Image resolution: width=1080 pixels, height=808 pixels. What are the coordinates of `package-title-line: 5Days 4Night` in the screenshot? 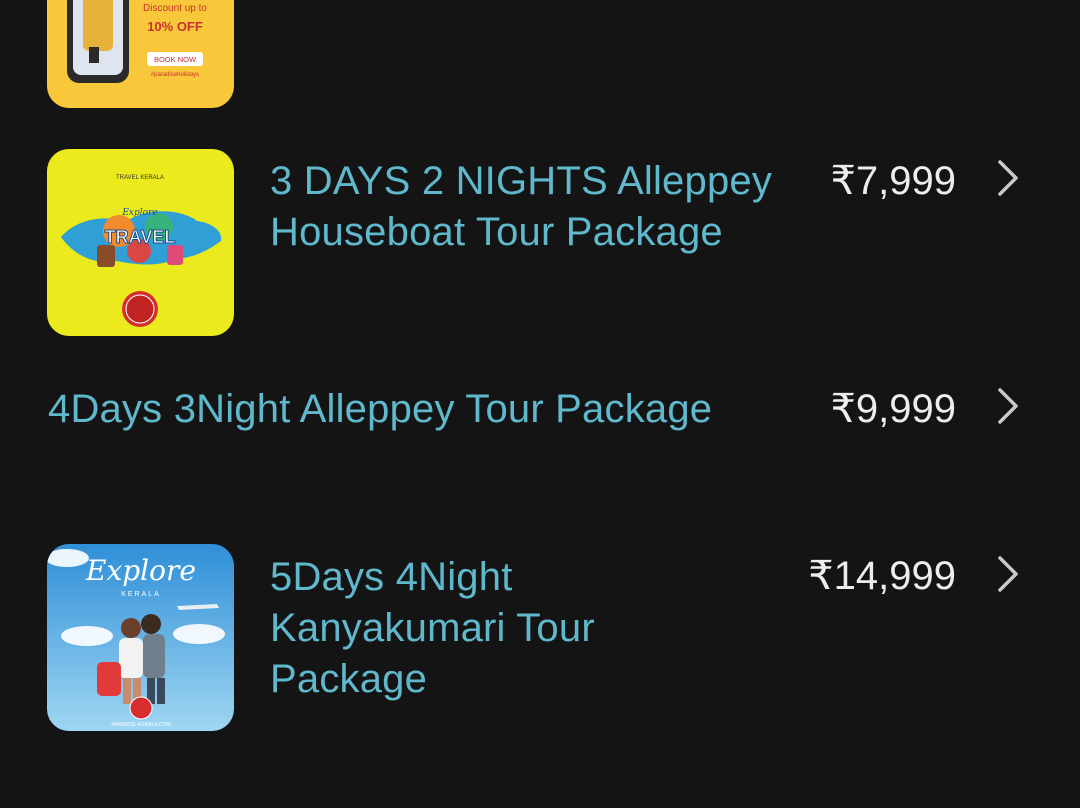 It's located at (391, 577).